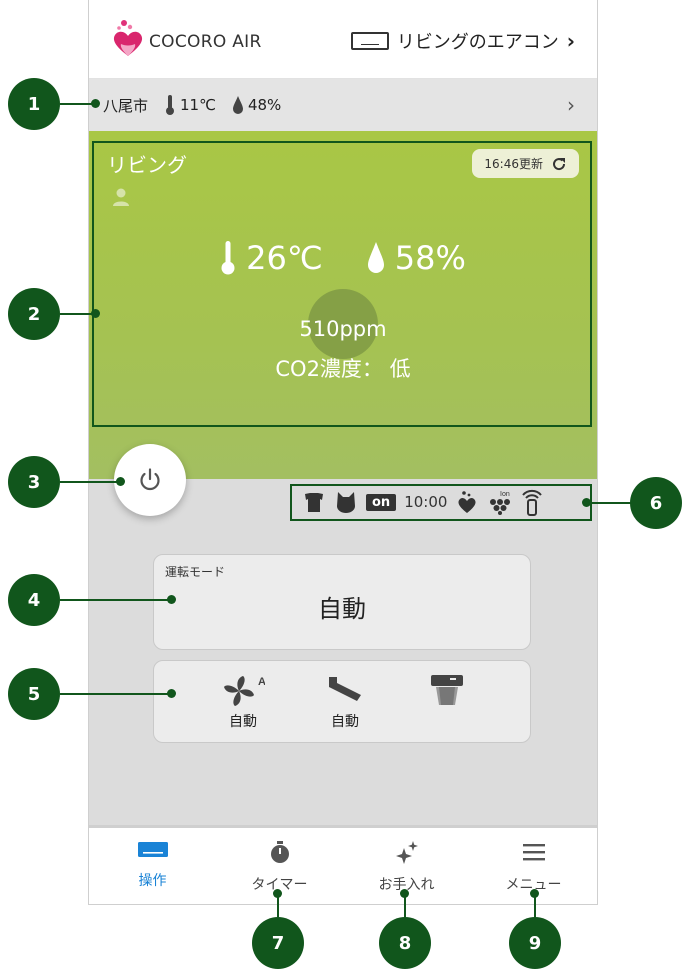 This screenshot has height=975, width=689. Describe the element at coordinates (535, 943) in the screenshot. I see `callout-9: 9` at that location.